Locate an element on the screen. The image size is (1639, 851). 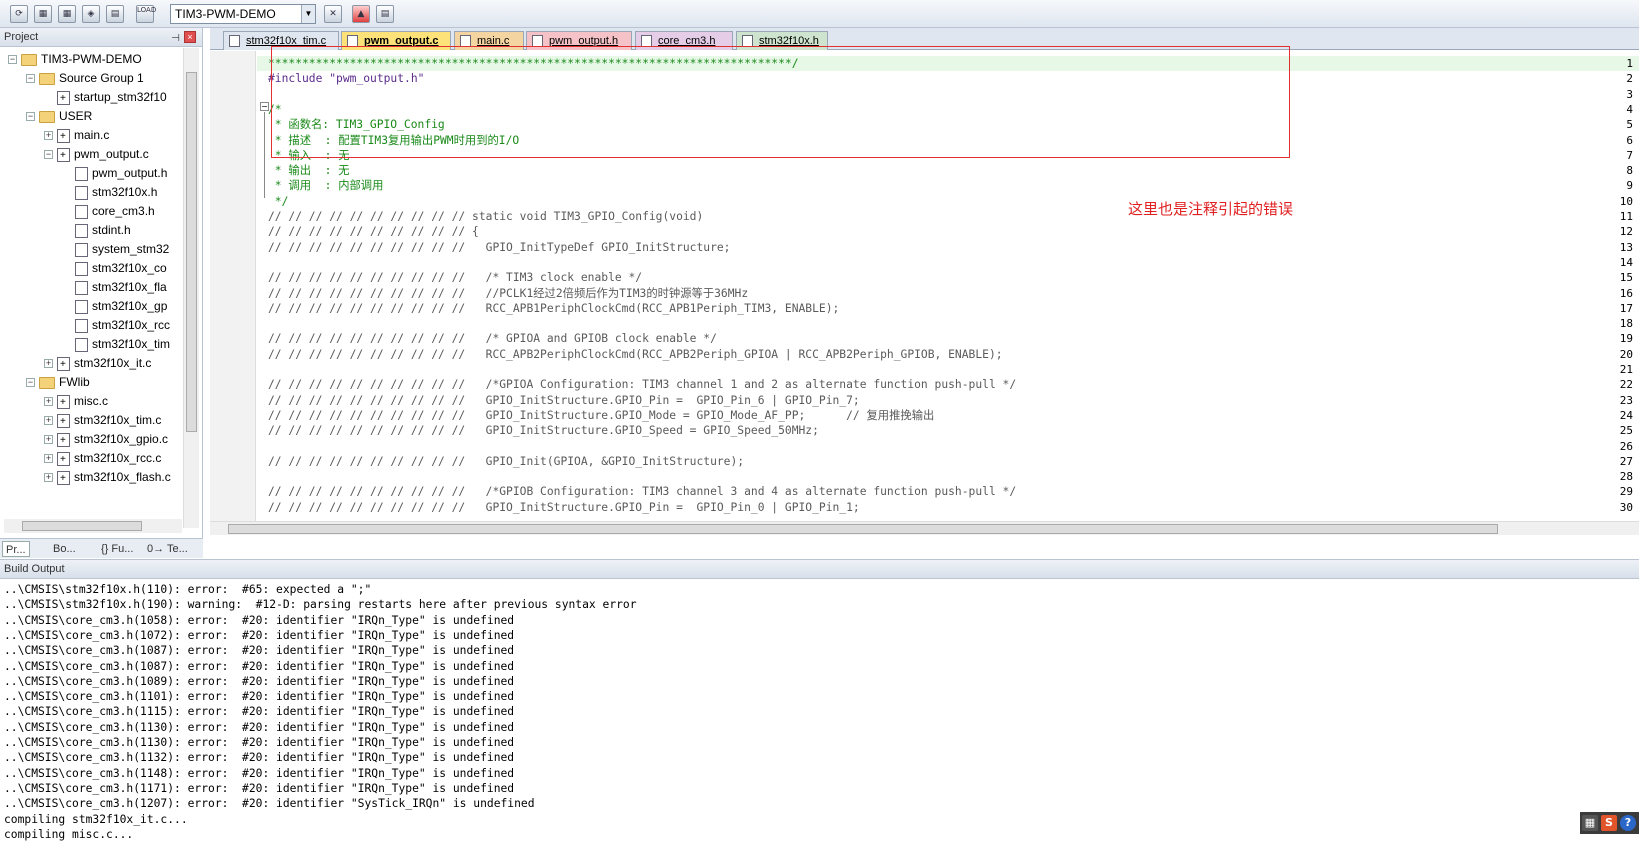
build-output-title: Build Output is located at coordinates (34, 569).